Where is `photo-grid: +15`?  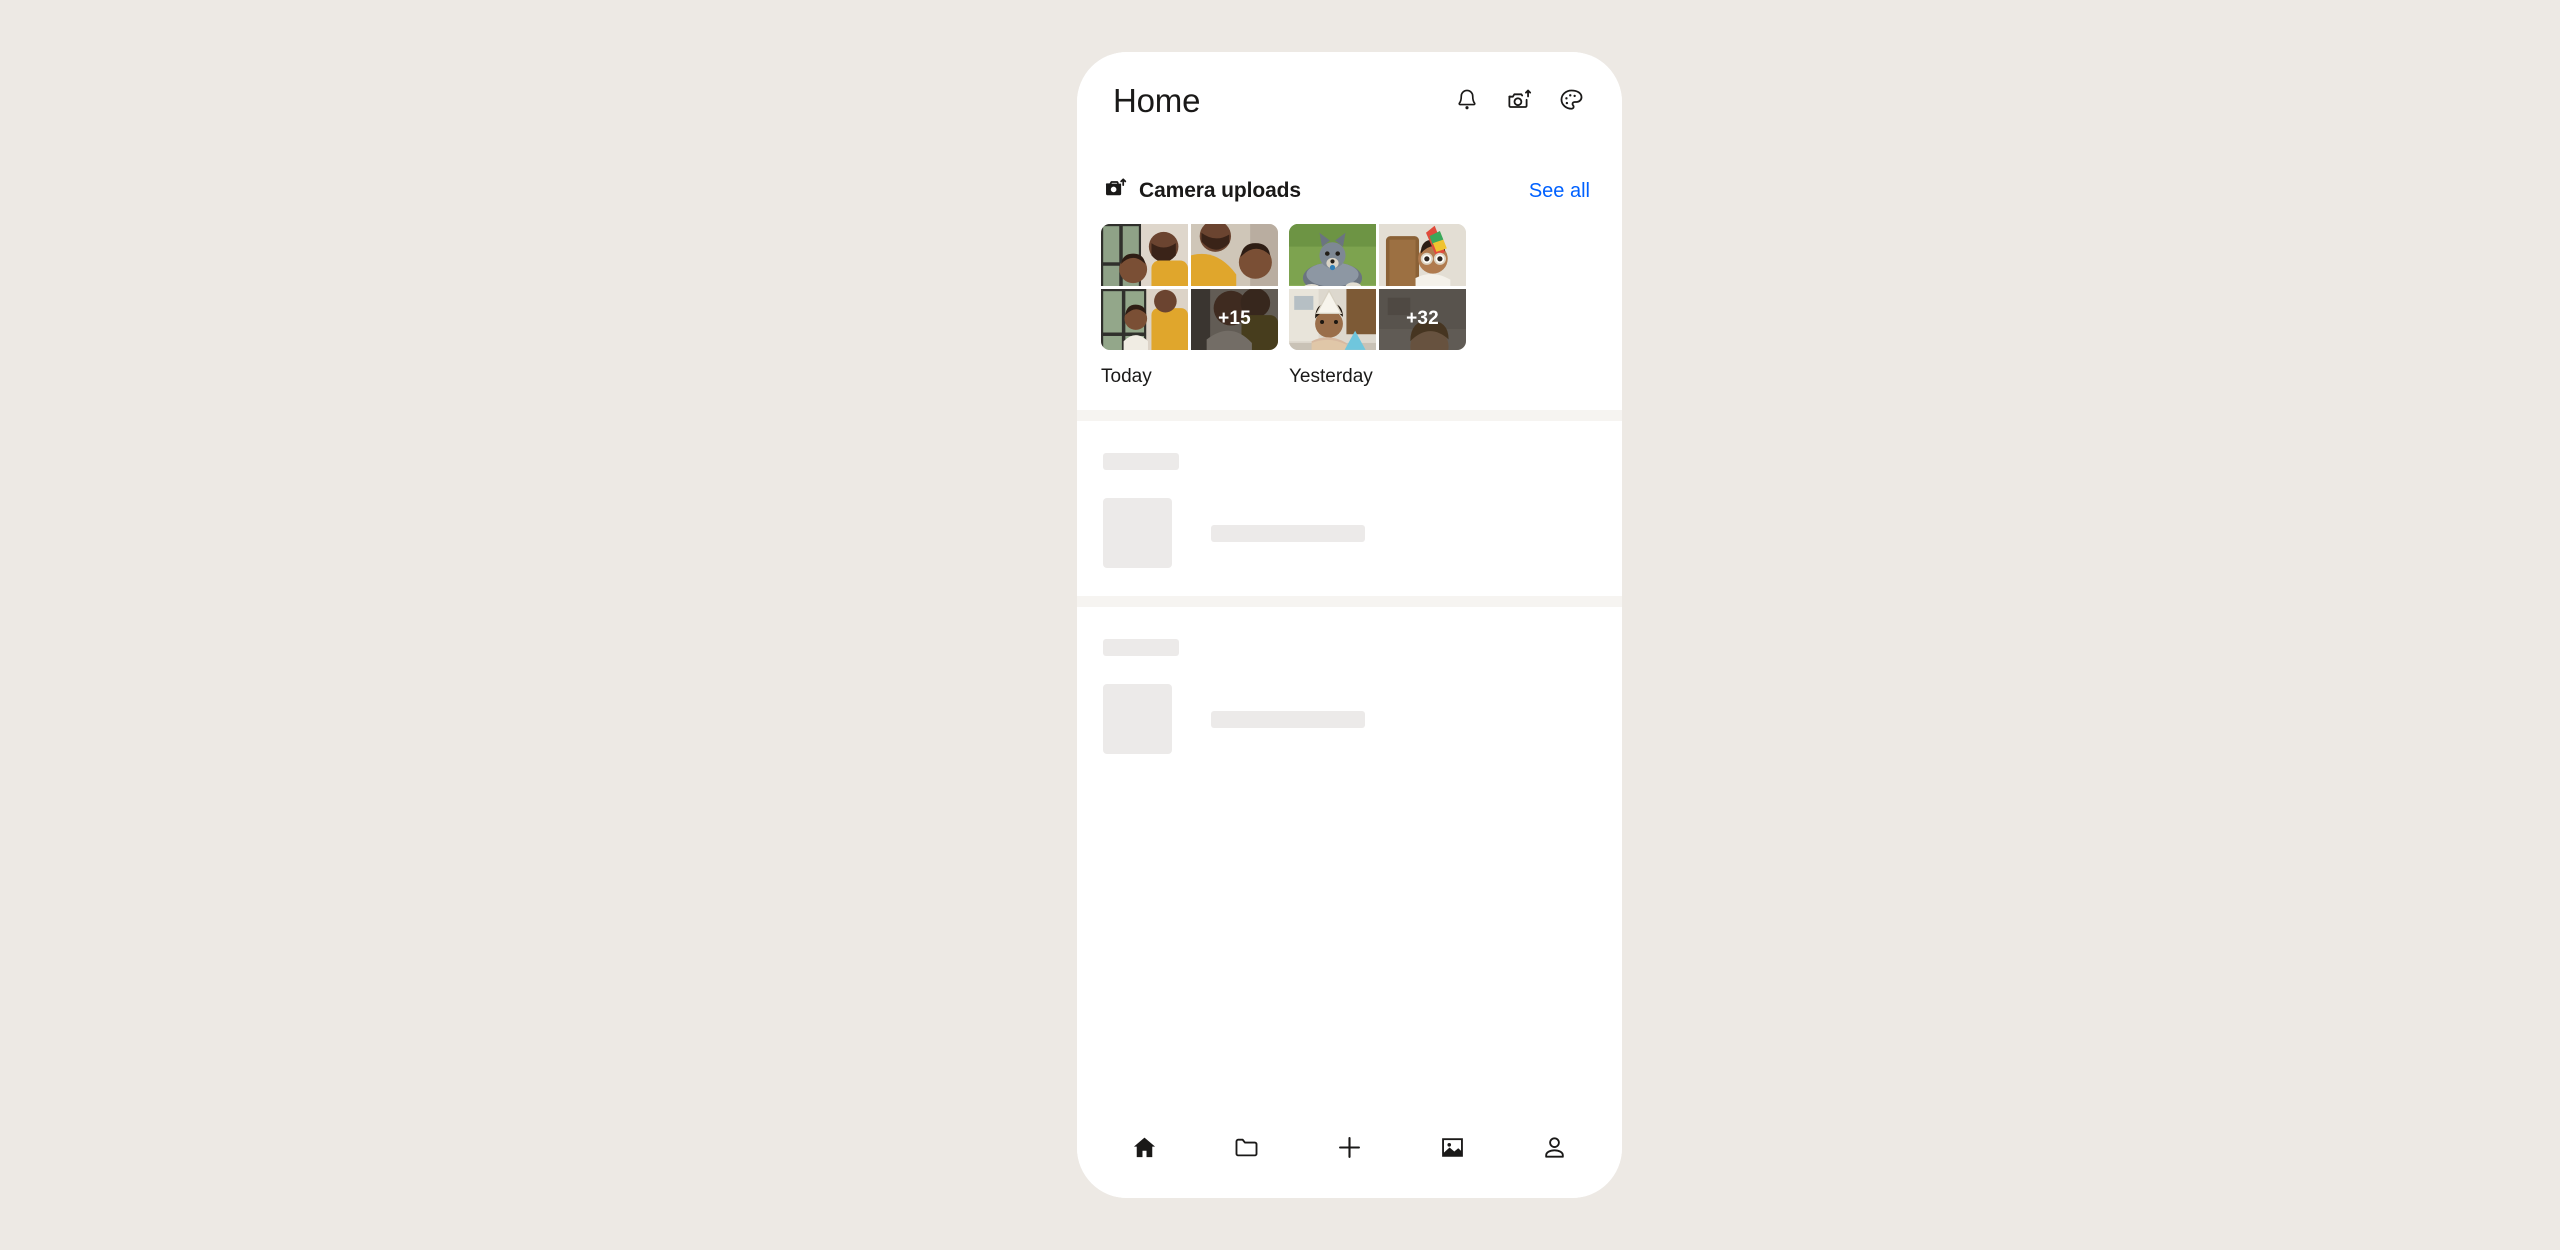
photo-grid: +15 is located at coordinates (1189, 287).